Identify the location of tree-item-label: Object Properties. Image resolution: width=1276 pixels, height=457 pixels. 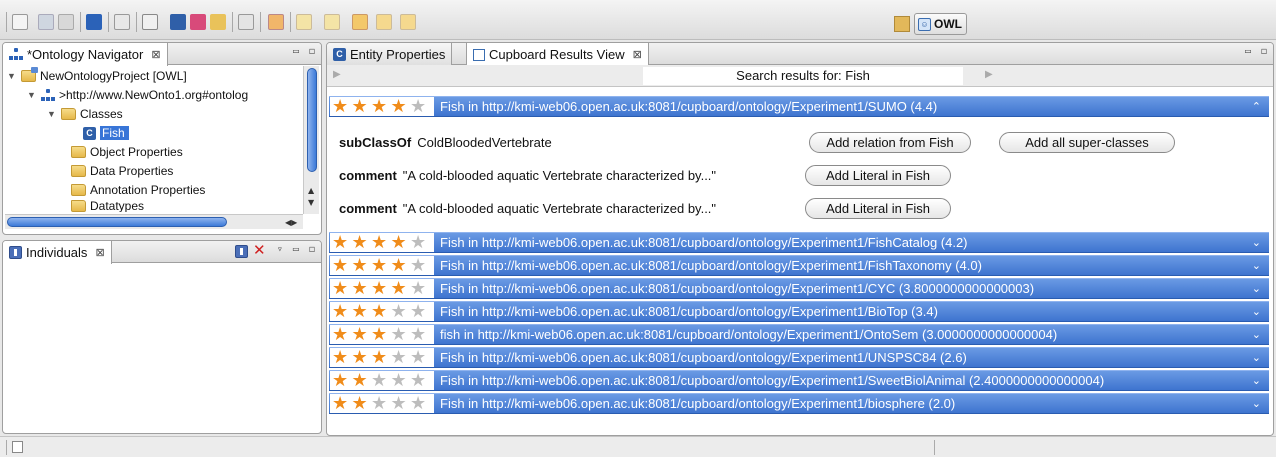
(136, 152).